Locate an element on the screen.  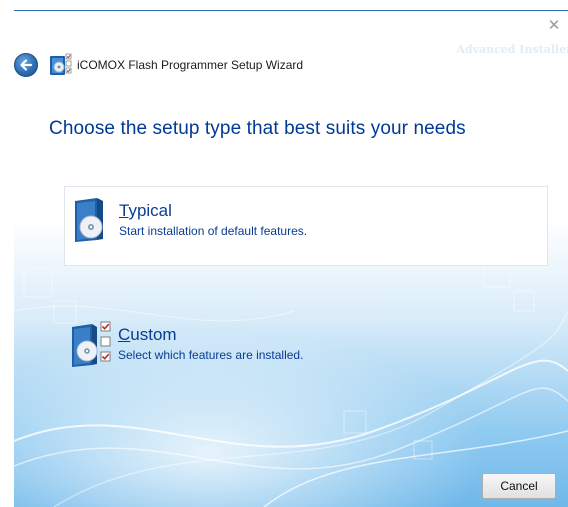
typical-option-title: Typical is located at coordinates (213, 211).